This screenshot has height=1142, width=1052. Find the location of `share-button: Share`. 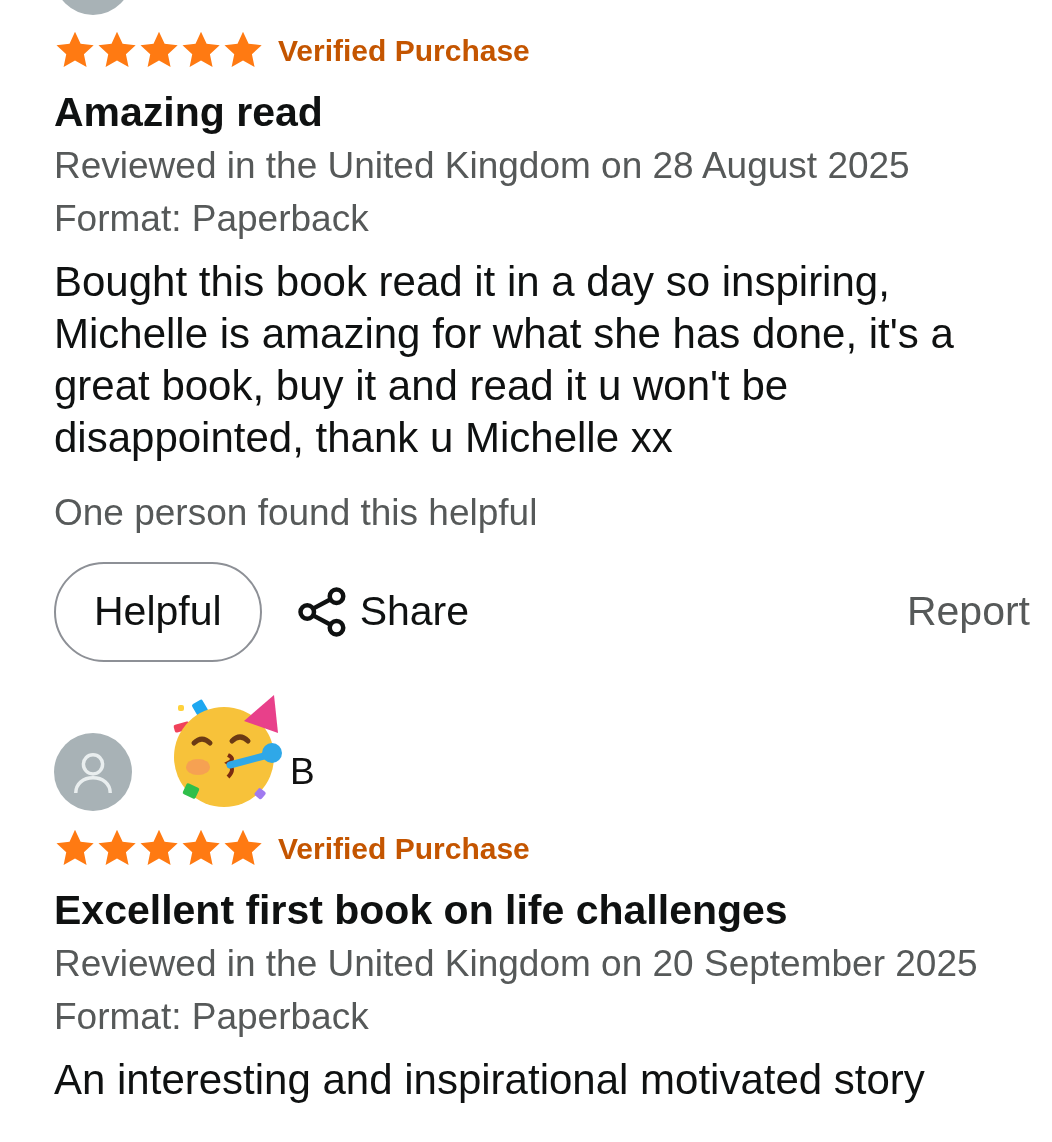

share-button: Share is located at coordinates (382, 612).